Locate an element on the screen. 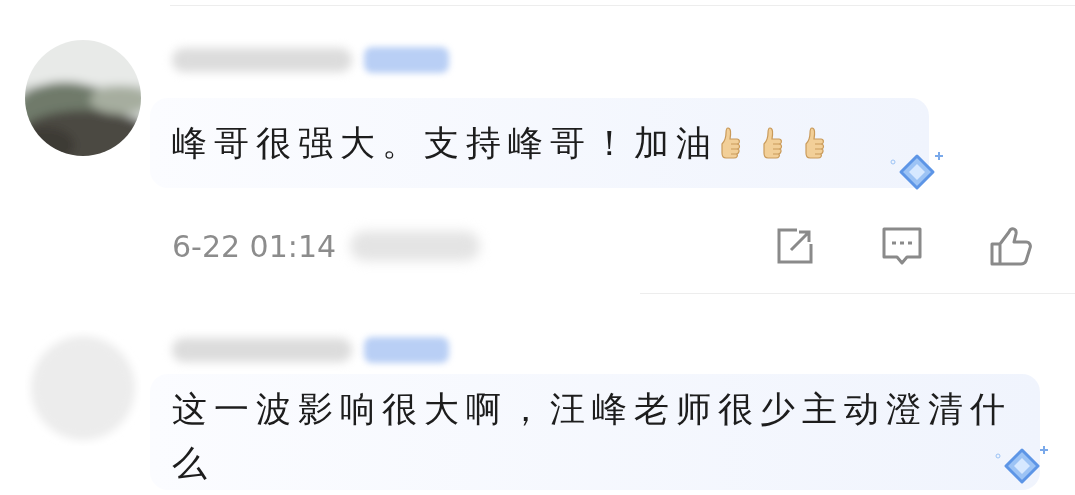 This screenshot has height=495, width=1075. like-icon is located at coordinates (1011, 246).